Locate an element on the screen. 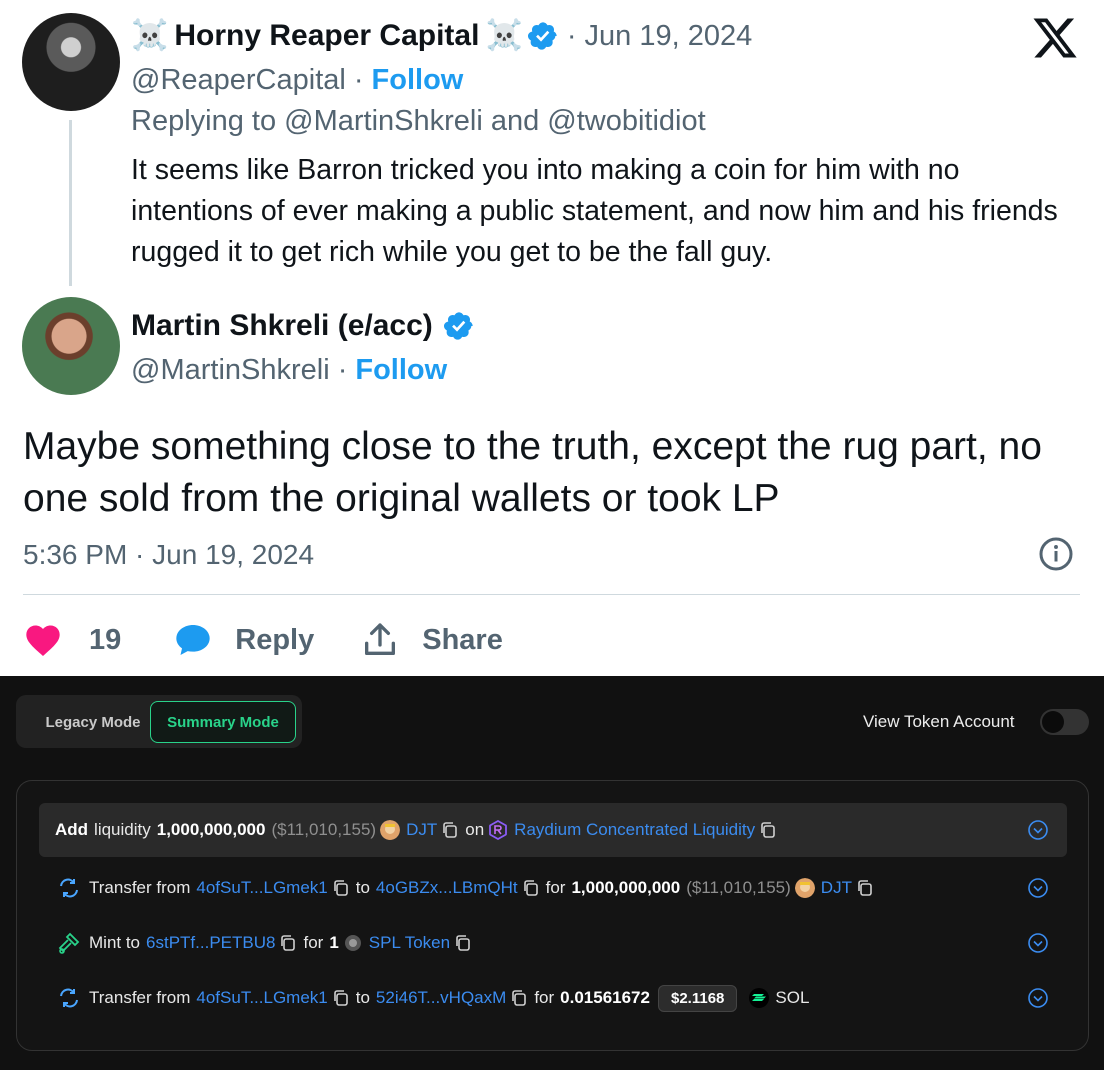 This screenshot has width=1104, height=1070. thread-line is located at coordinates (70, 203).